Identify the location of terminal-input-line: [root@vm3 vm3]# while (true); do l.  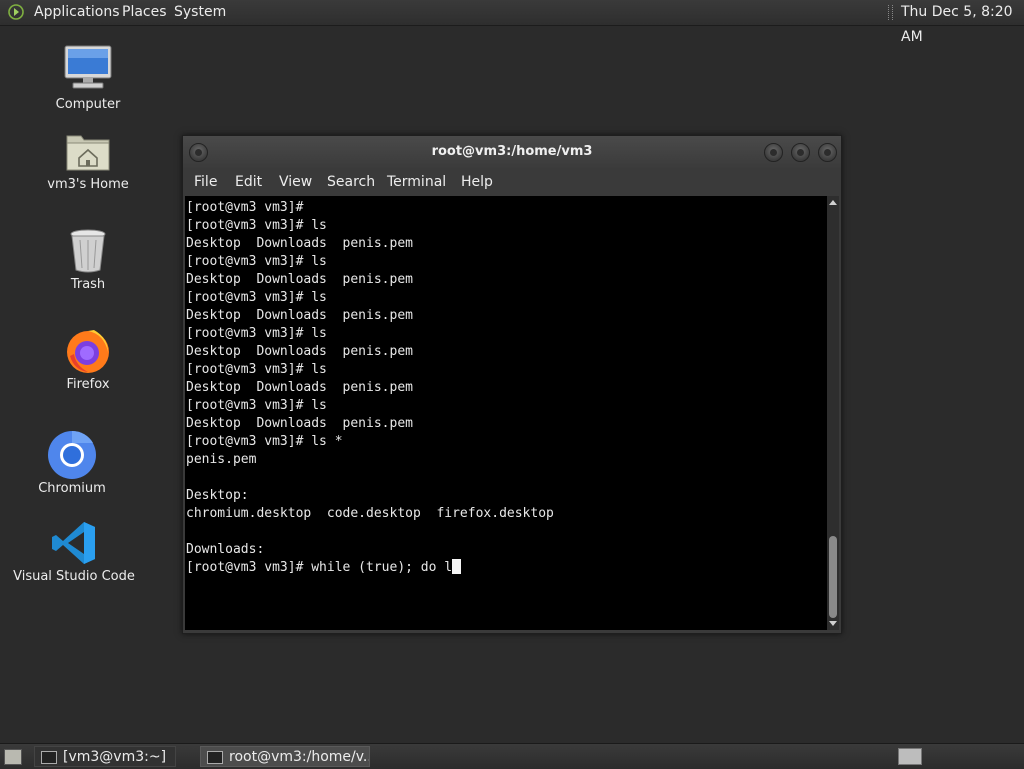
(370, 568).